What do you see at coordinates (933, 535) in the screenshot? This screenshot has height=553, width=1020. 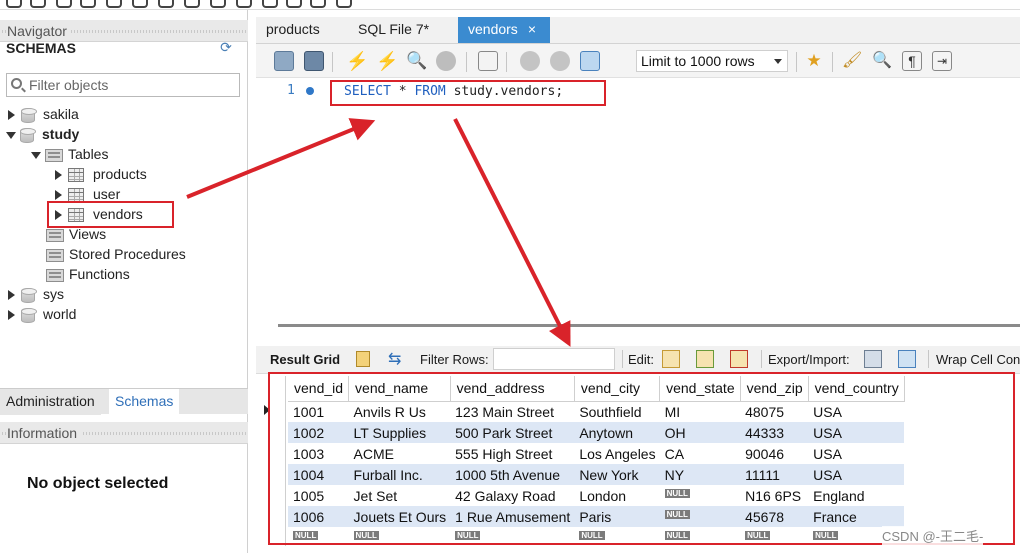 I see `watermark: CSDN @-王二毛-` at bounding box center [933, 535].